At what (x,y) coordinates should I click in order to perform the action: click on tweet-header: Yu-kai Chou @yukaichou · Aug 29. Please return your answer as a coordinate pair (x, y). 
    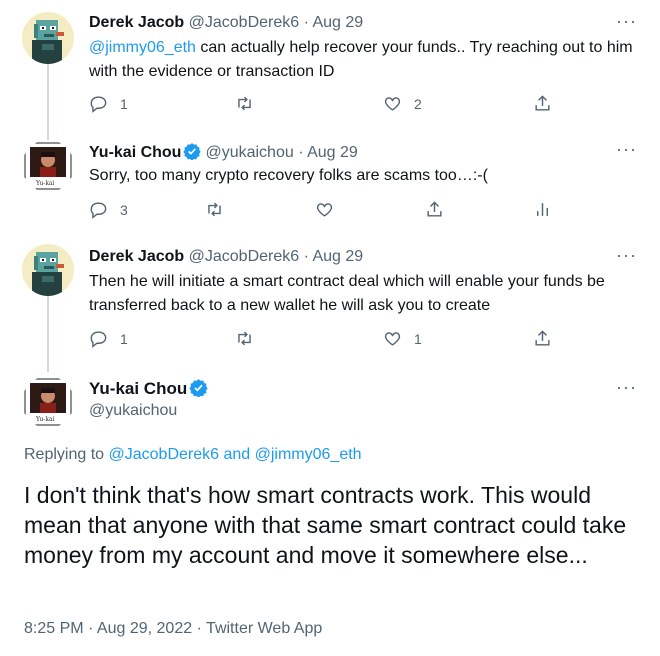
    Looking at the image, I should click on (223, 152).